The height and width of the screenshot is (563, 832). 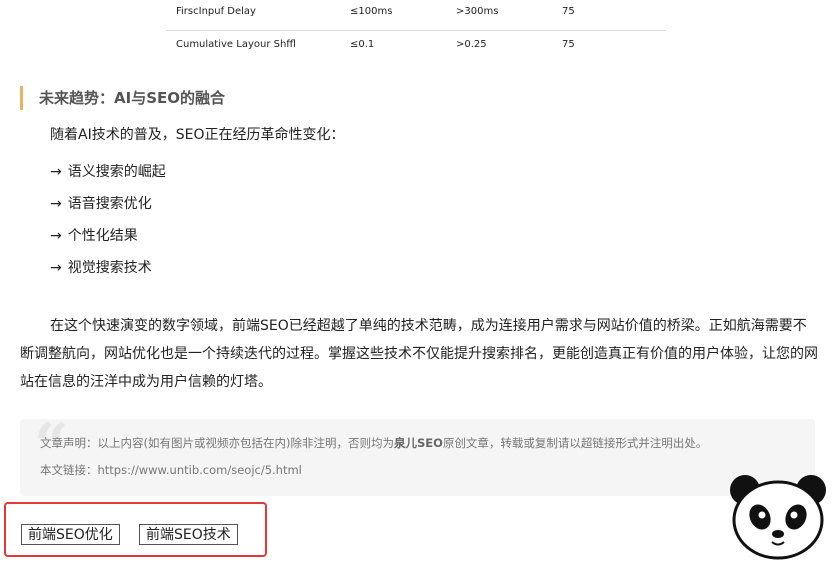 I want to click on list-item: → 语音搜索优化, so click(x=108, y=204).